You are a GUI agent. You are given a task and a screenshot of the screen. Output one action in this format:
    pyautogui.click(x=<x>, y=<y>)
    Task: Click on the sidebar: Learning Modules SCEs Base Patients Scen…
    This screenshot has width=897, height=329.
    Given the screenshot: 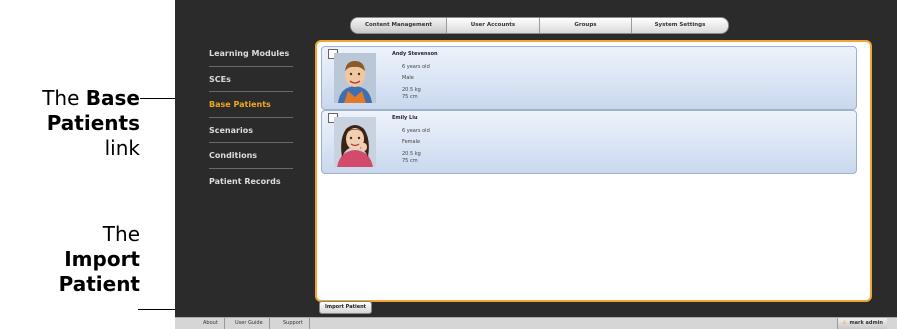 What is the action you would take?
    pyautogui.click(x=251, y=120)
    